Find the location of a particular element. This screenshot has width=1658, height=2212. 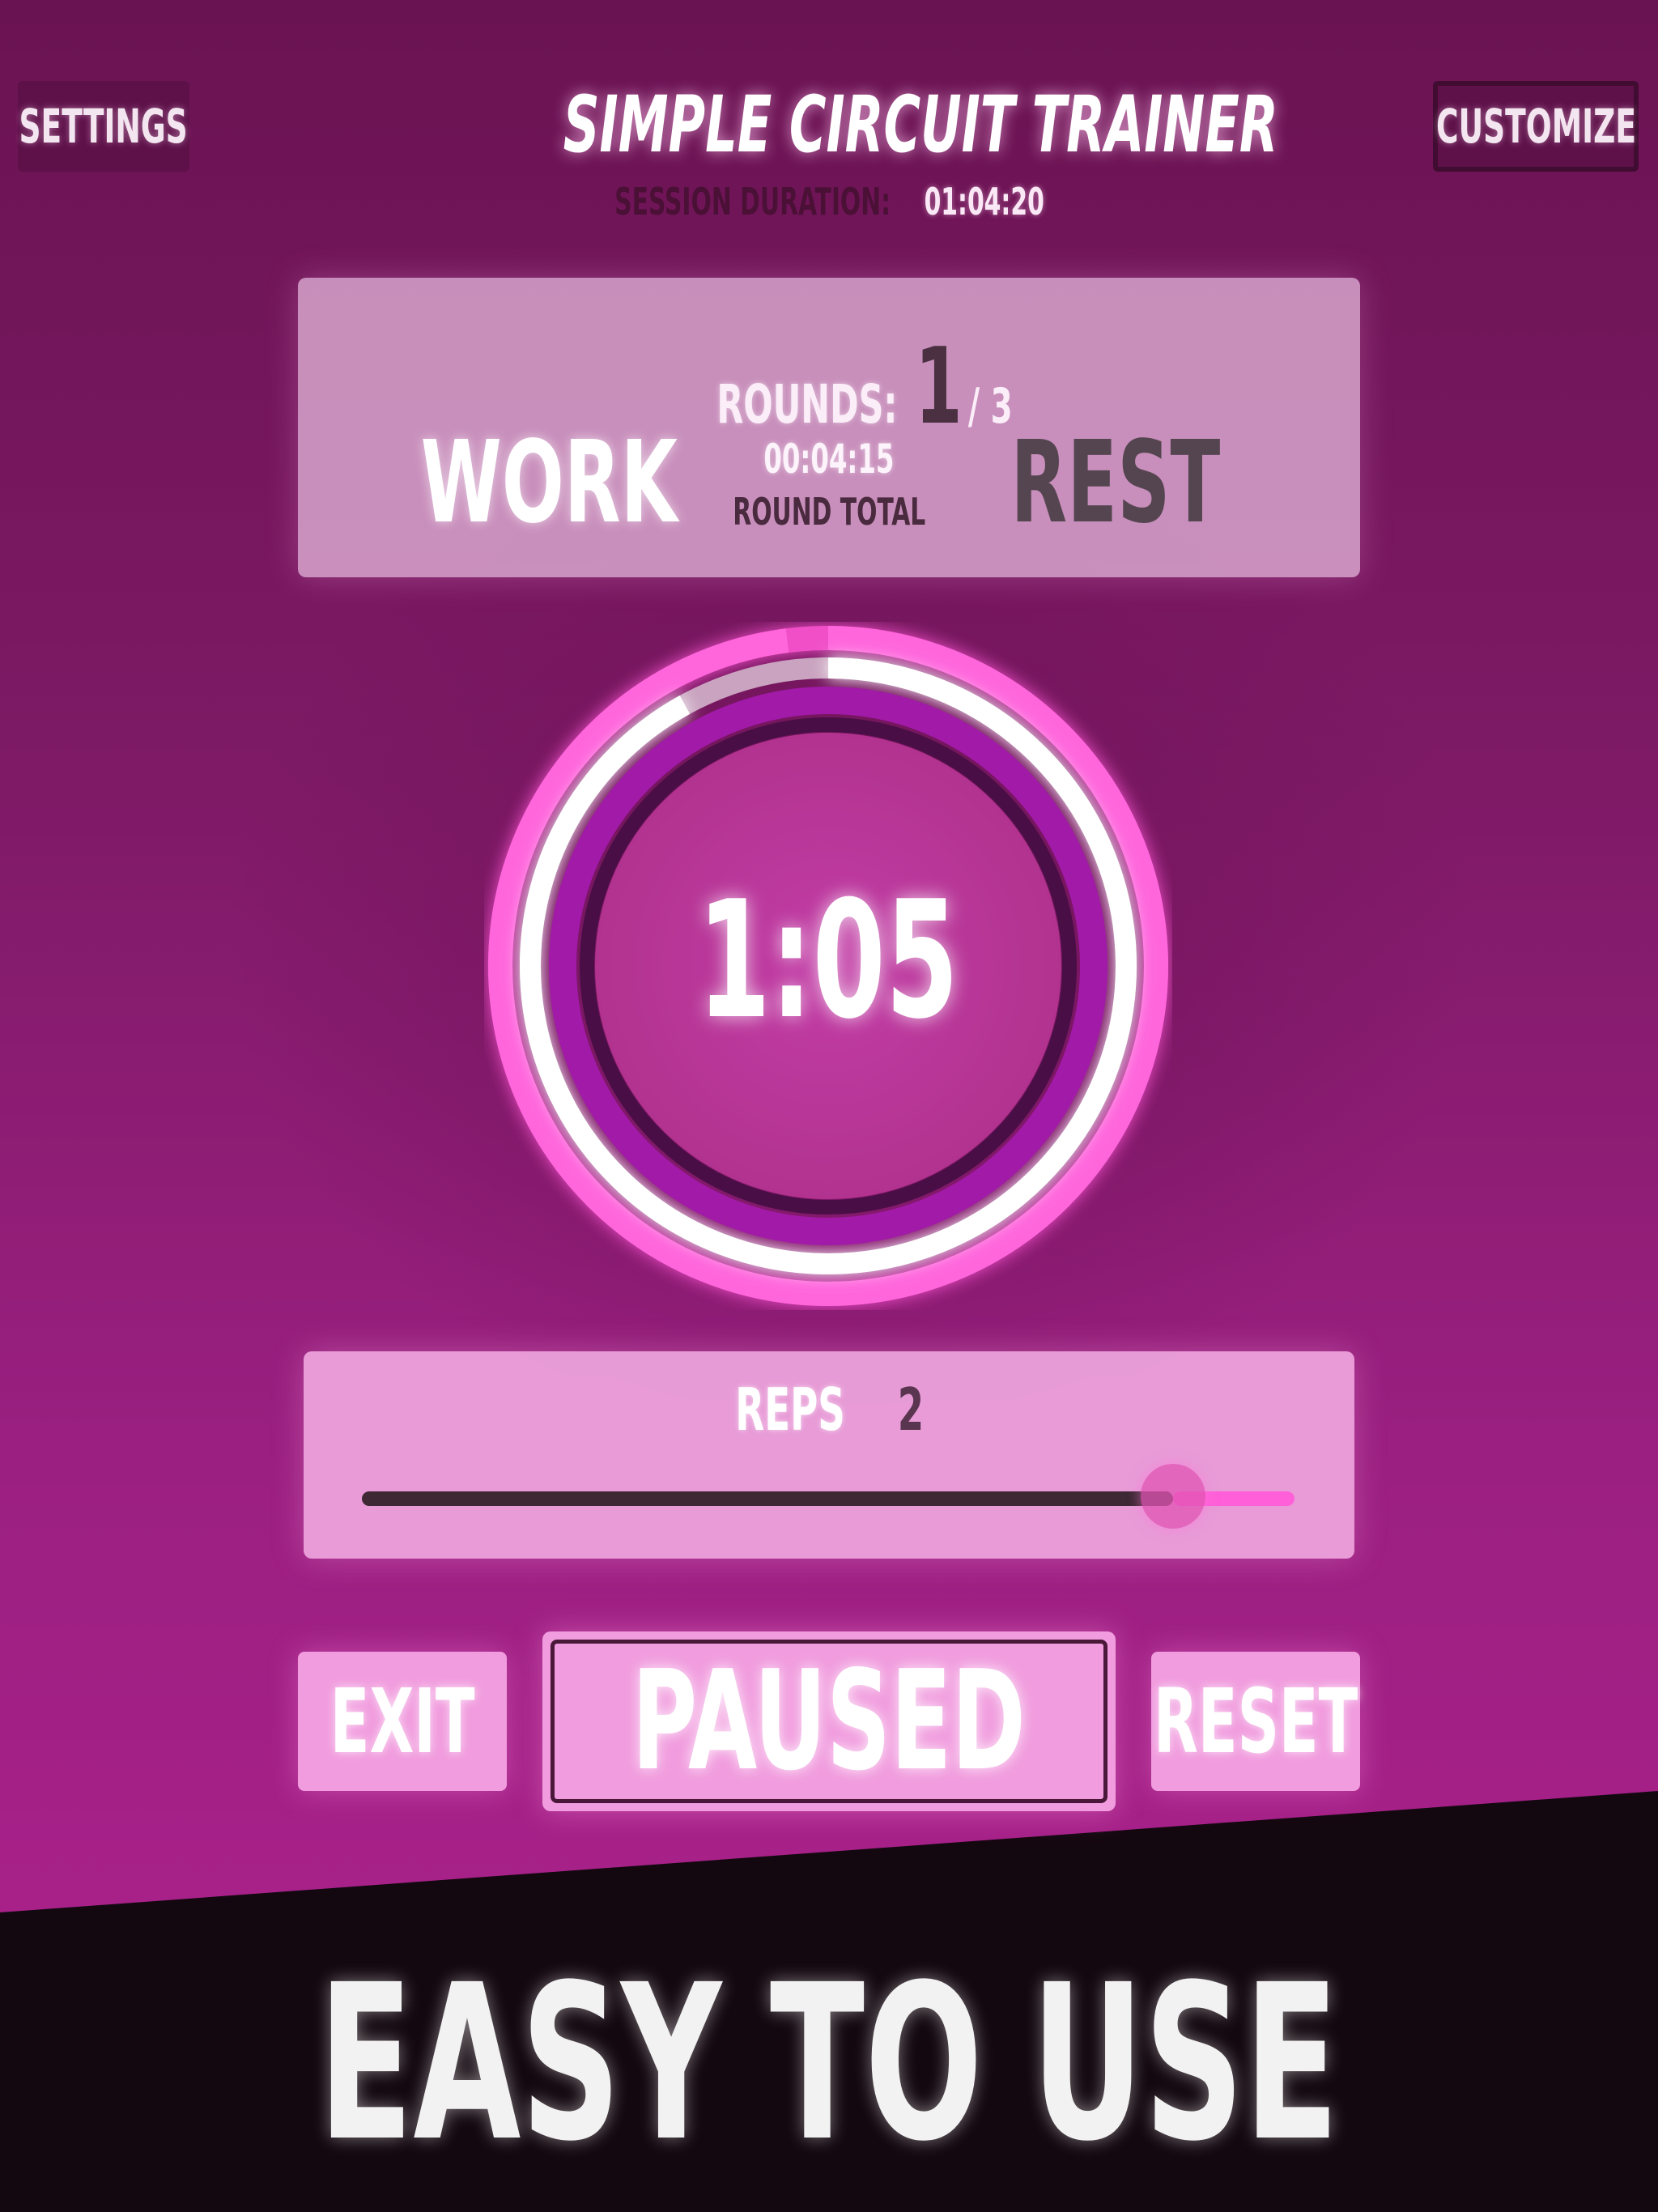

settings-button: SETTINGS is located at coordinates (103, 126).